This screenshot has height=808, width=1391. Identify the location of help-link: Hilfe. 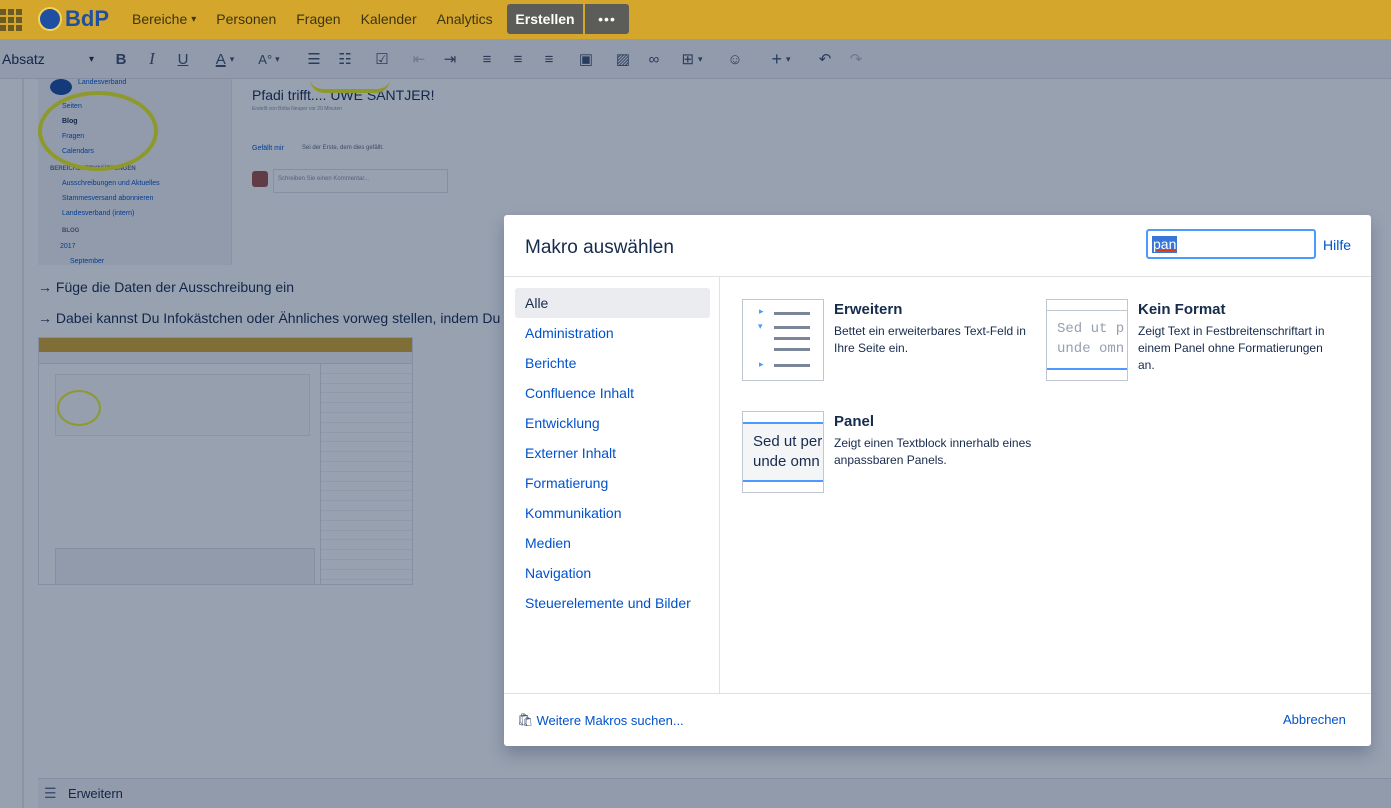
(1337, 245).